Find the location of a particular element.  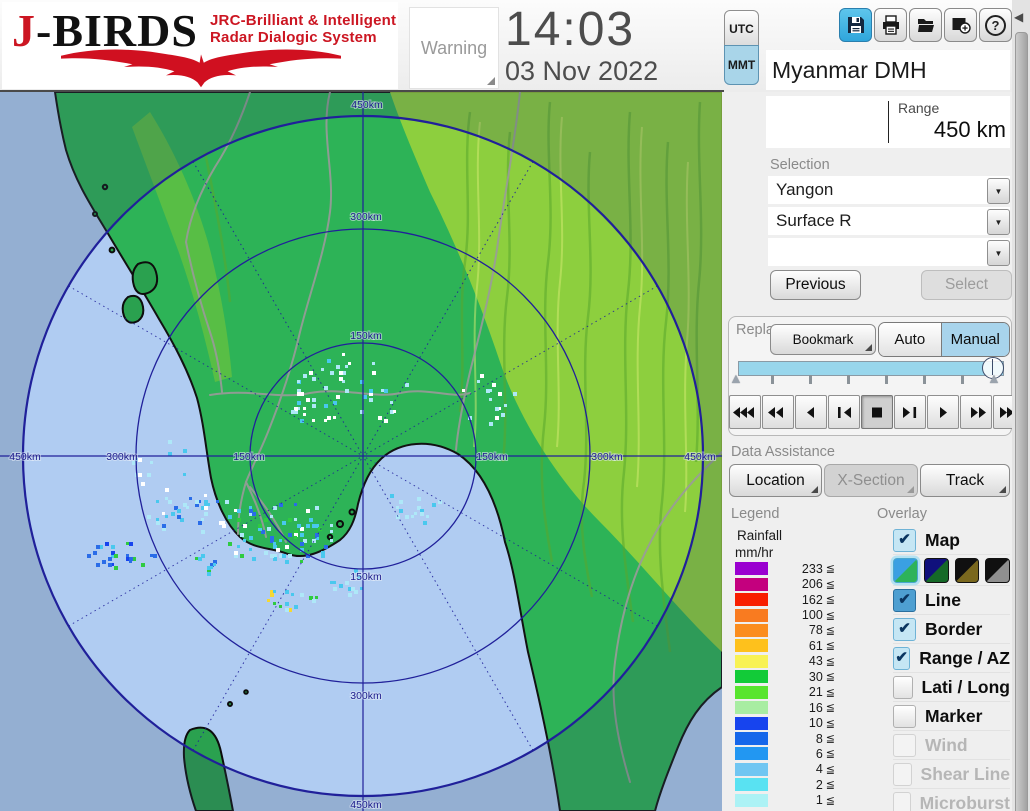

replay-timeline-slider is located at coordinates (871, 368).